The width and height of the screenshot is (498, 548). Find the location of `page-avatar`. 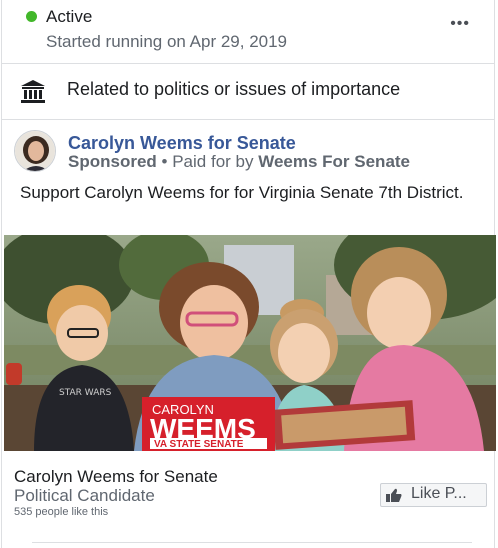

page-avatar is located at coordinates (35, 151).